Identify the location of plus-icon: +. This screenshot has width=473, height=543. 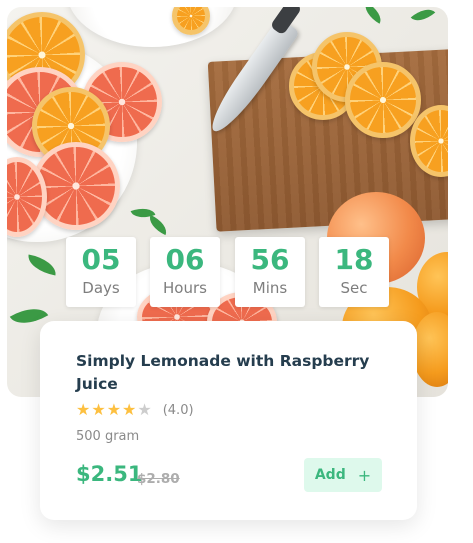
(364, 475).